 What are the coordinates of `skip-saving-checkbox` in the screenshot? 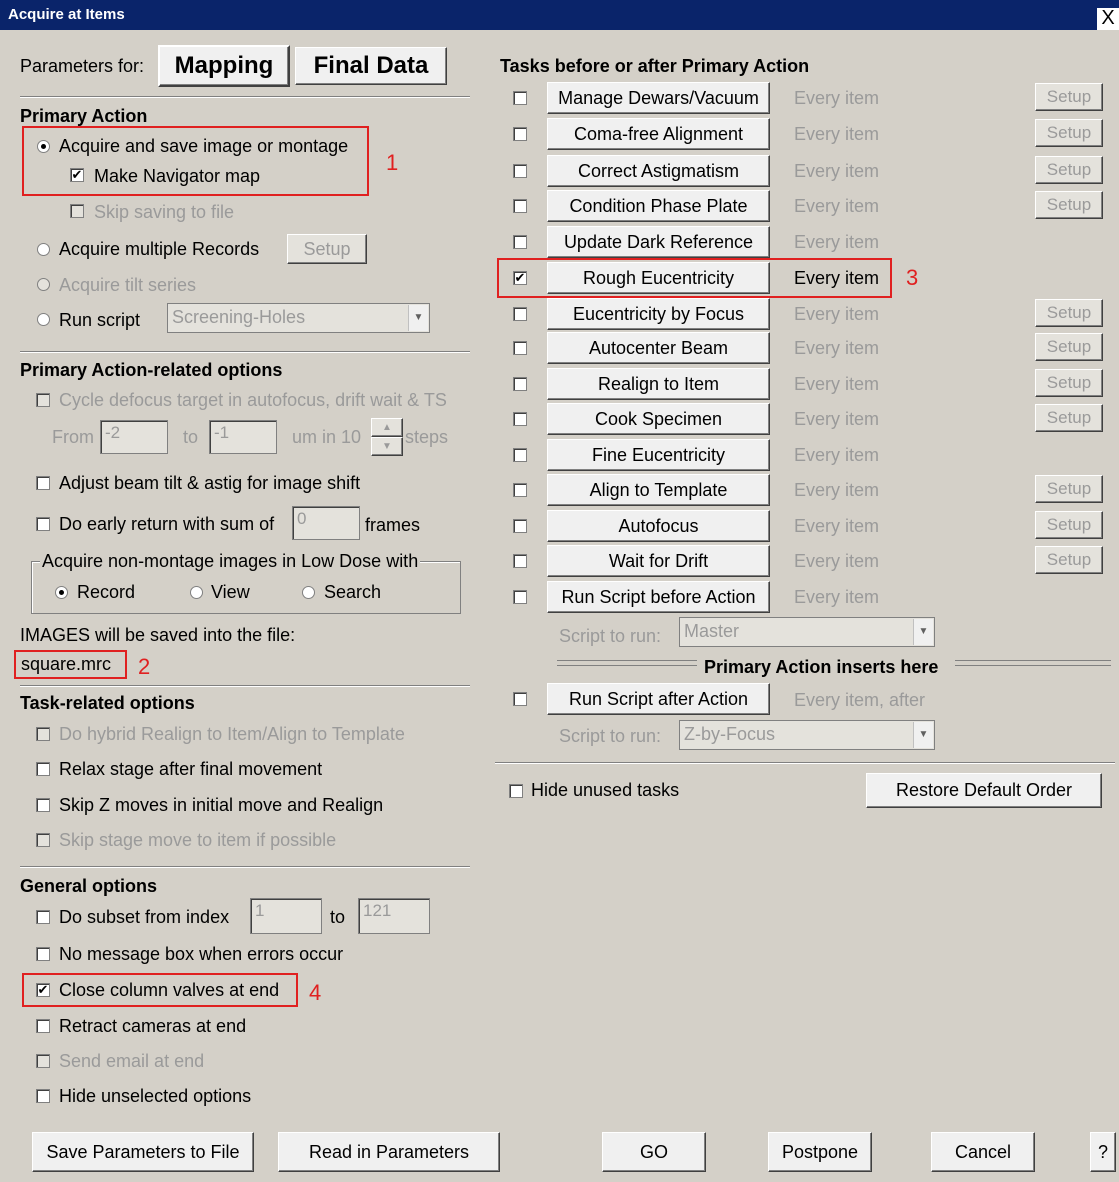 It's located at (77, 211).